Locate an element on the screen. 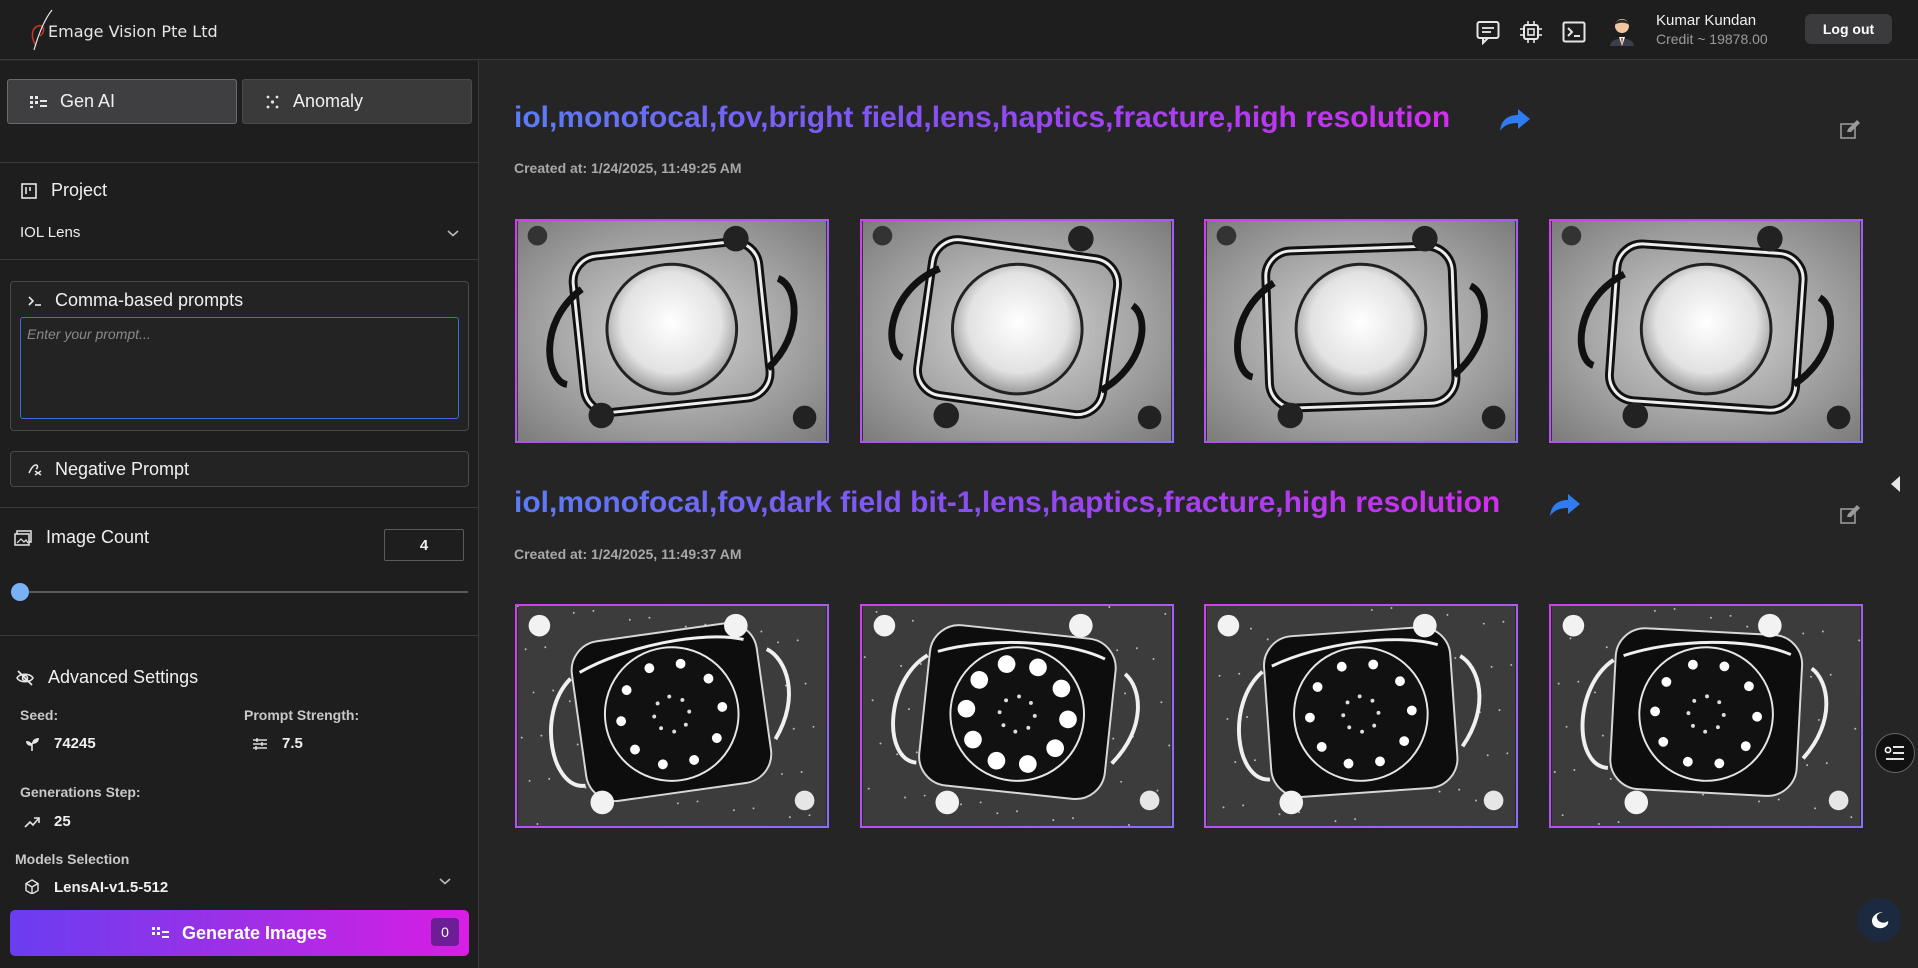 This screenshot has width=1918, height=968. tab-anomaly: Anomaly is located at coordinates (357, 101).